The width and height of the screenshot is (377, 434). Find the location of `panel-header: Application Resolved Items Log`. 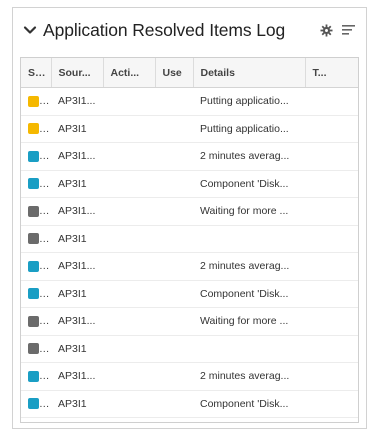

panel-header: Application Resolved Items Log is located at coordinates (189, 30).